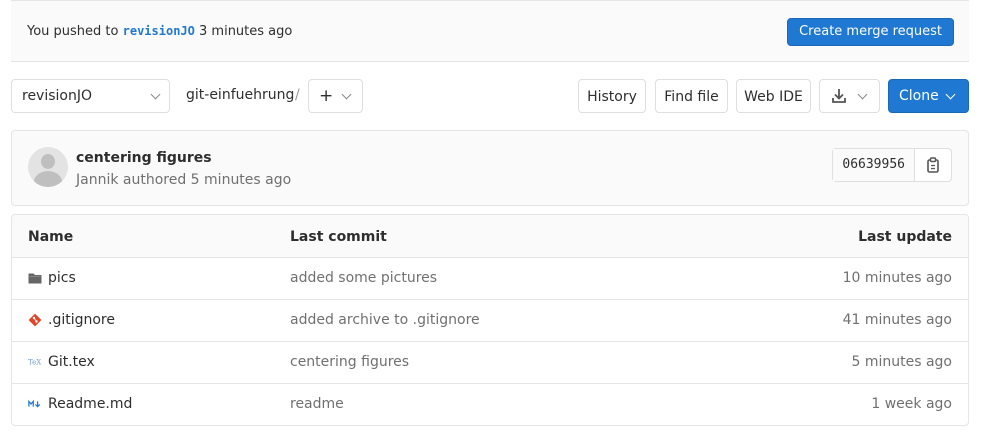 The width and height of the screenshot is (991, 432). What do you see at coordinates (240, 95) in the screenshot?
I see `breadcrumb-project-link: git-einfuehrung` at bounding box center [240, 95].